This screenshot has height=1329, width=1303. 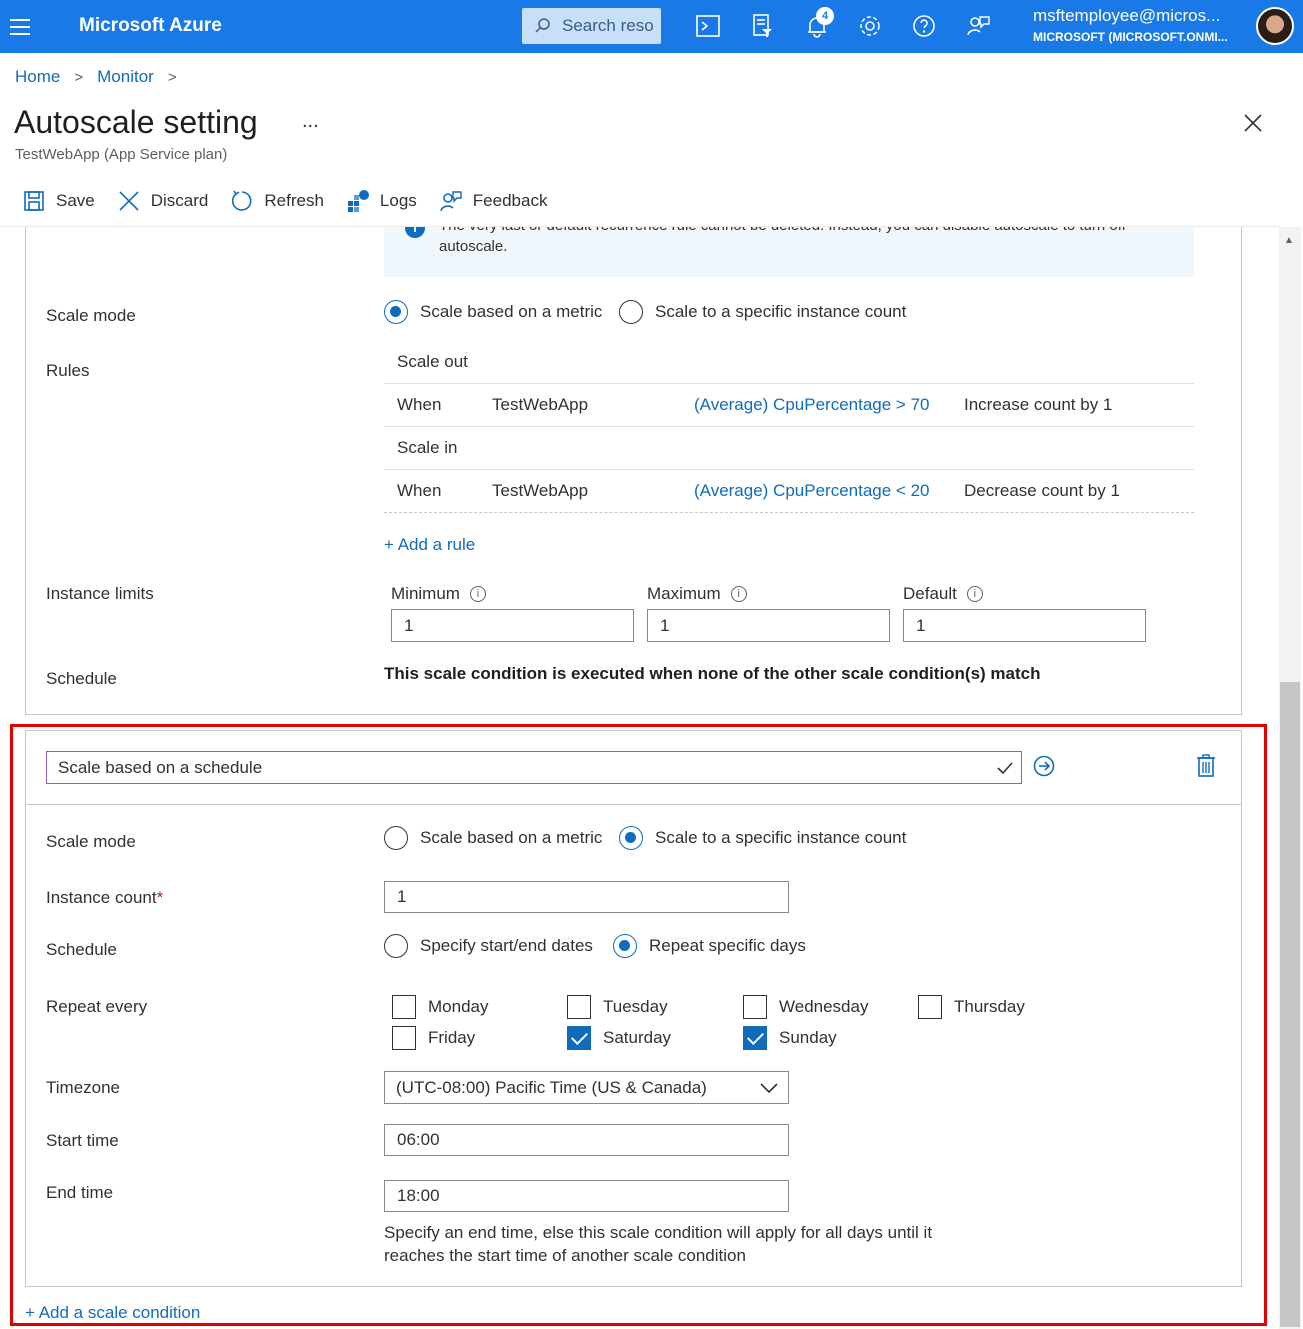 I want to click on breadcrumb-home: Home, so click(x=37, y=77).